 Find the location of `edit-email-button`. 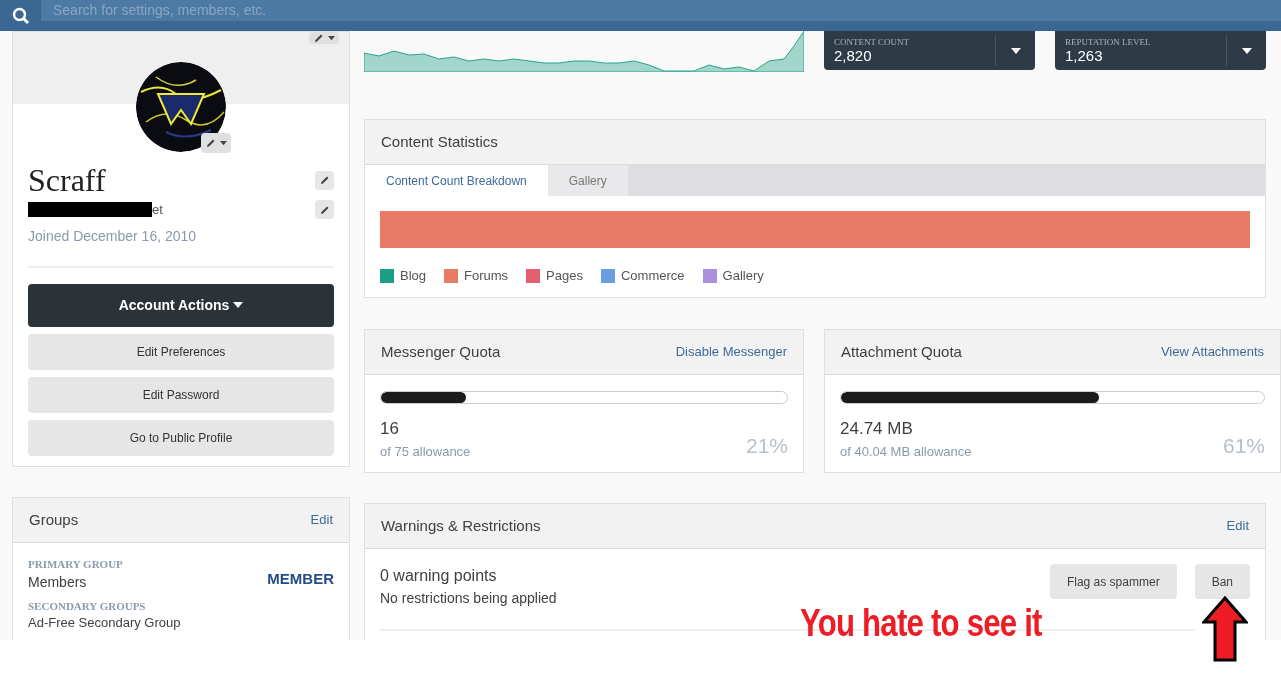

edit-email-button is located at coordinates (324, 210).